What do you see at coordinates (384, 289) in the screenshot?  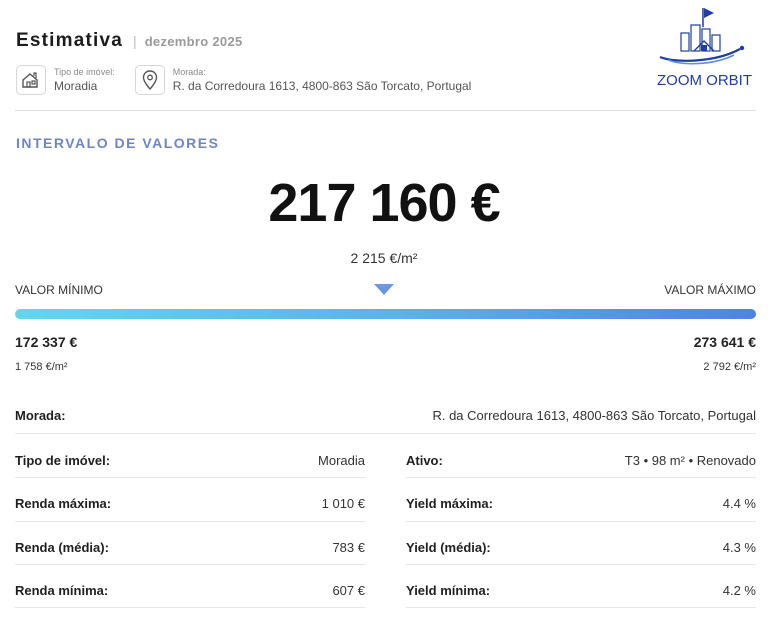 I see `estimate-marker-icon` at bounding box center [384, 289].